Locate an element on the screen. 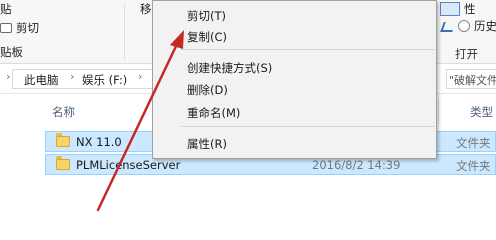 The height and width of the screenshot is (240, 496). paste-label: 贴 is located at coordinates (6, 9).